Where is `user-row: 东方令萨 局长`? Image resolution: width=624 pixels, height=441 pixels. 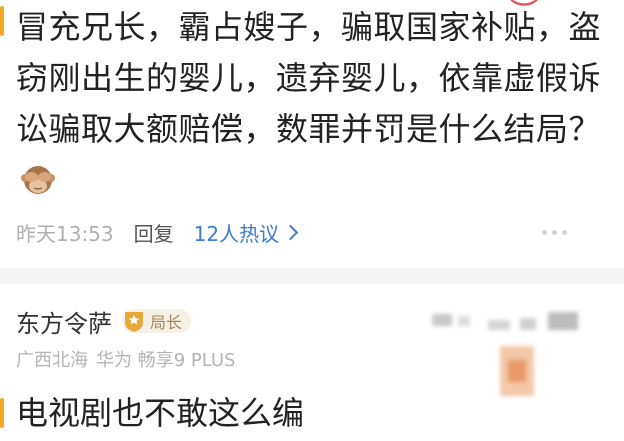
user-row: 东方令萨 局长 is located at coordinates (104, 321).